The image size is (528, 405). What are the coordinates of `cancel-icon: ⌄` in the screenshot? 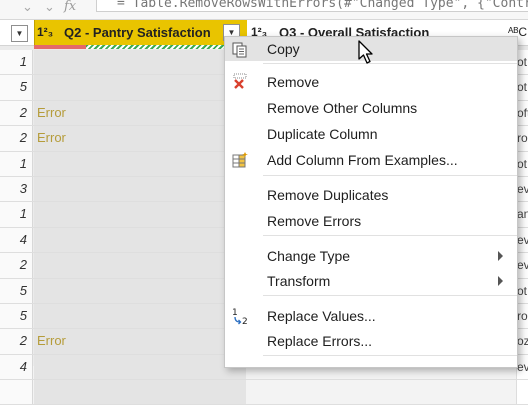 It's located at (49, 7).